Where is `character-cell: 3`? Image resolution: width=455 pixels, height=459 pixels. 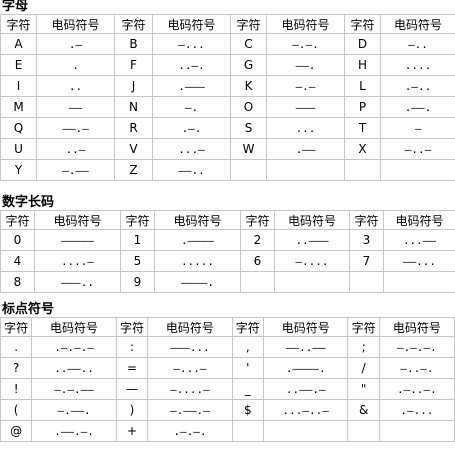
character-cell: 3 is located at coordinates (366, 240).